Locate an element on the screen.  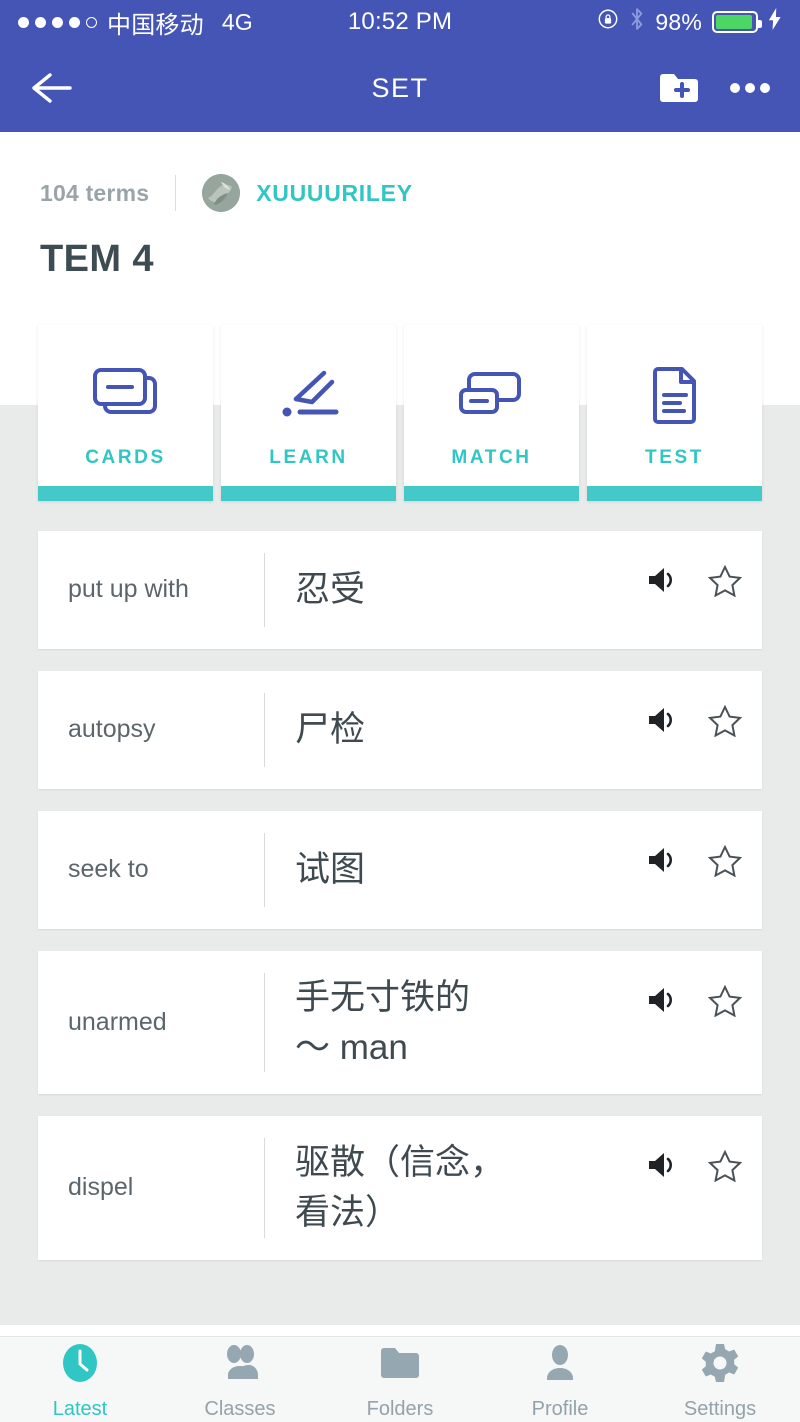
pencil-icon is located at coordinates (309, 394).